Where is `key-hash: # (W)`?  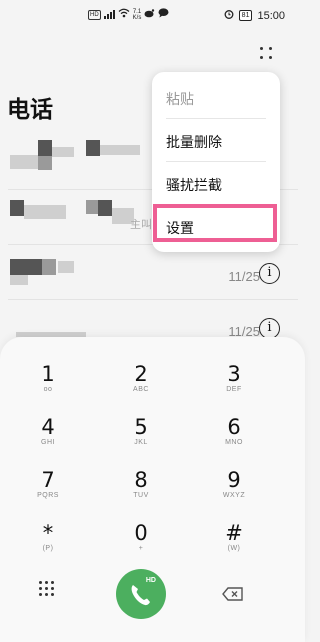
key-hash: # (W) is located at coordinates (234, 544).